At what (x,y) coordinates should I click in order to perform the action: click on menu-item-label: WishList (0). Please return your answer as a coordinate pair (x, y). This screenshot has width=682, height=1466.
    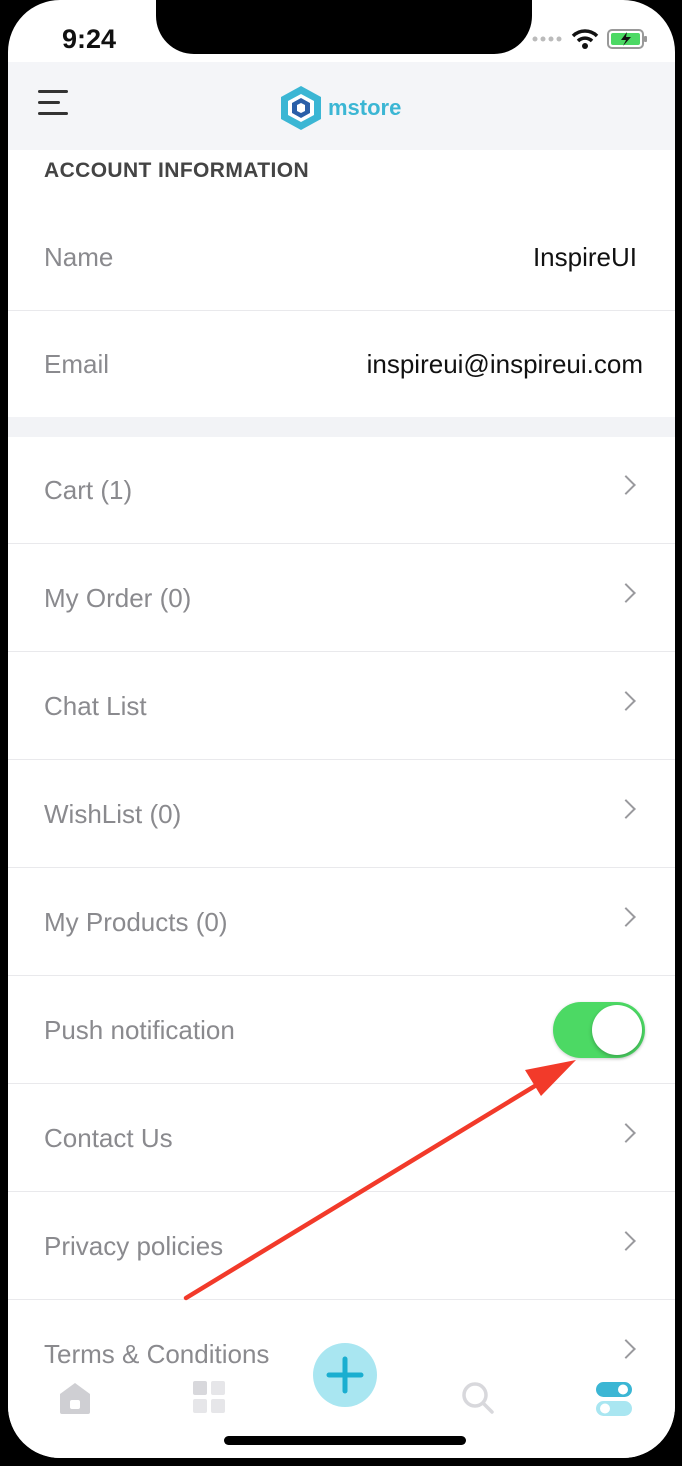
    Looking at the image, I should click on (113, 814).